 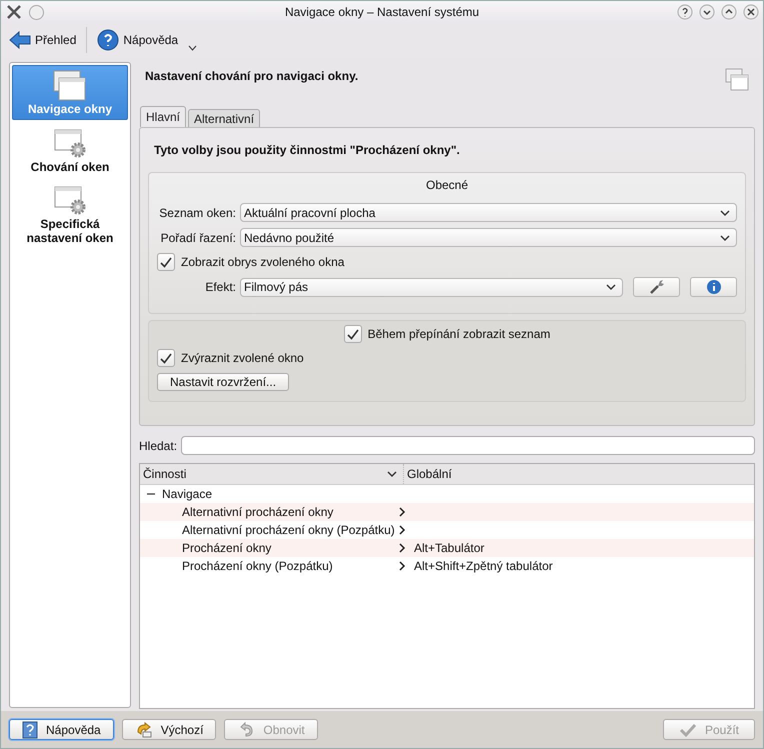 What do you see at coordinates (447, 185) in the screenshot?
I see `group-title: Obecné` at bounding box center [447, 185].